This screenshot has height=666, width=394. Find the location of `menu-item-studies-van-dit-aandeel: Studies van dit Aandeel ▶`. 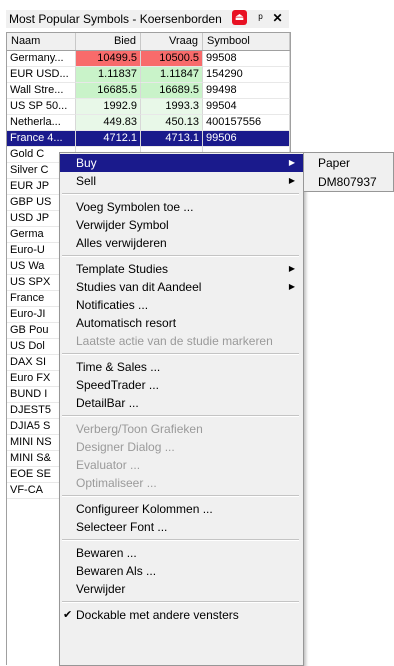

menu-item-studies-van-dit-aandeel: Studies van dit Aandeel ▶ is located at coordinates (181, 287).